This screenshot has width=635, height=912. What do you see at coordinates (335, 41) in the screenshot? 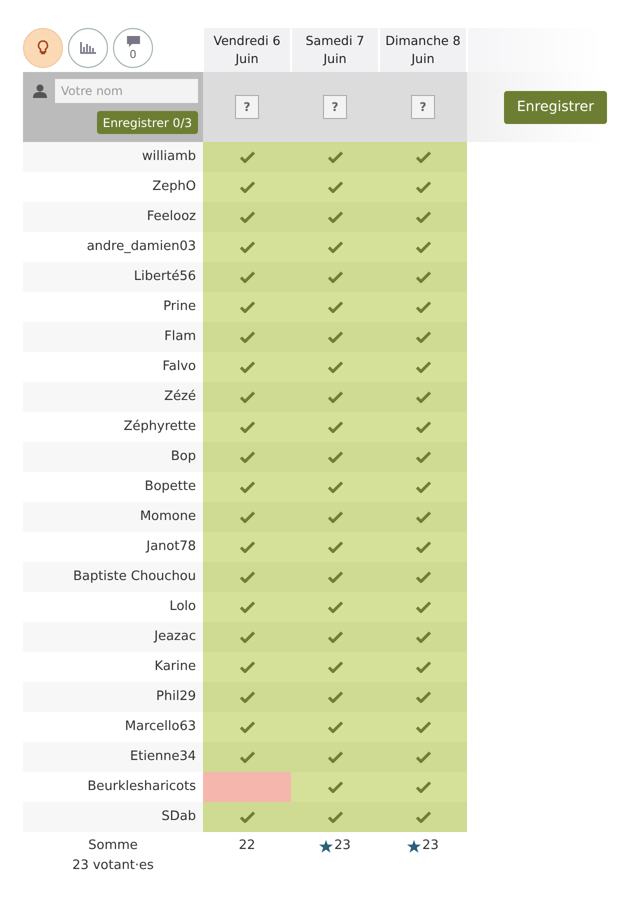
I see `date-day: Samedi 7` at bounding box center [335, 41].